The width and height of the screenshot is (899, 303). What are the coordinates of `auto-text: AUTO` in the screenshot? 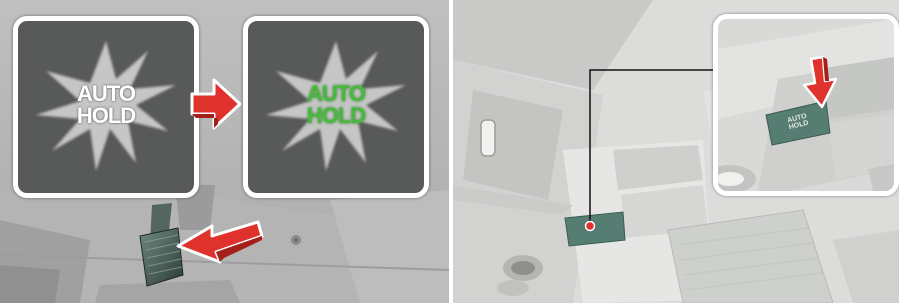 It's located at (336, 93).